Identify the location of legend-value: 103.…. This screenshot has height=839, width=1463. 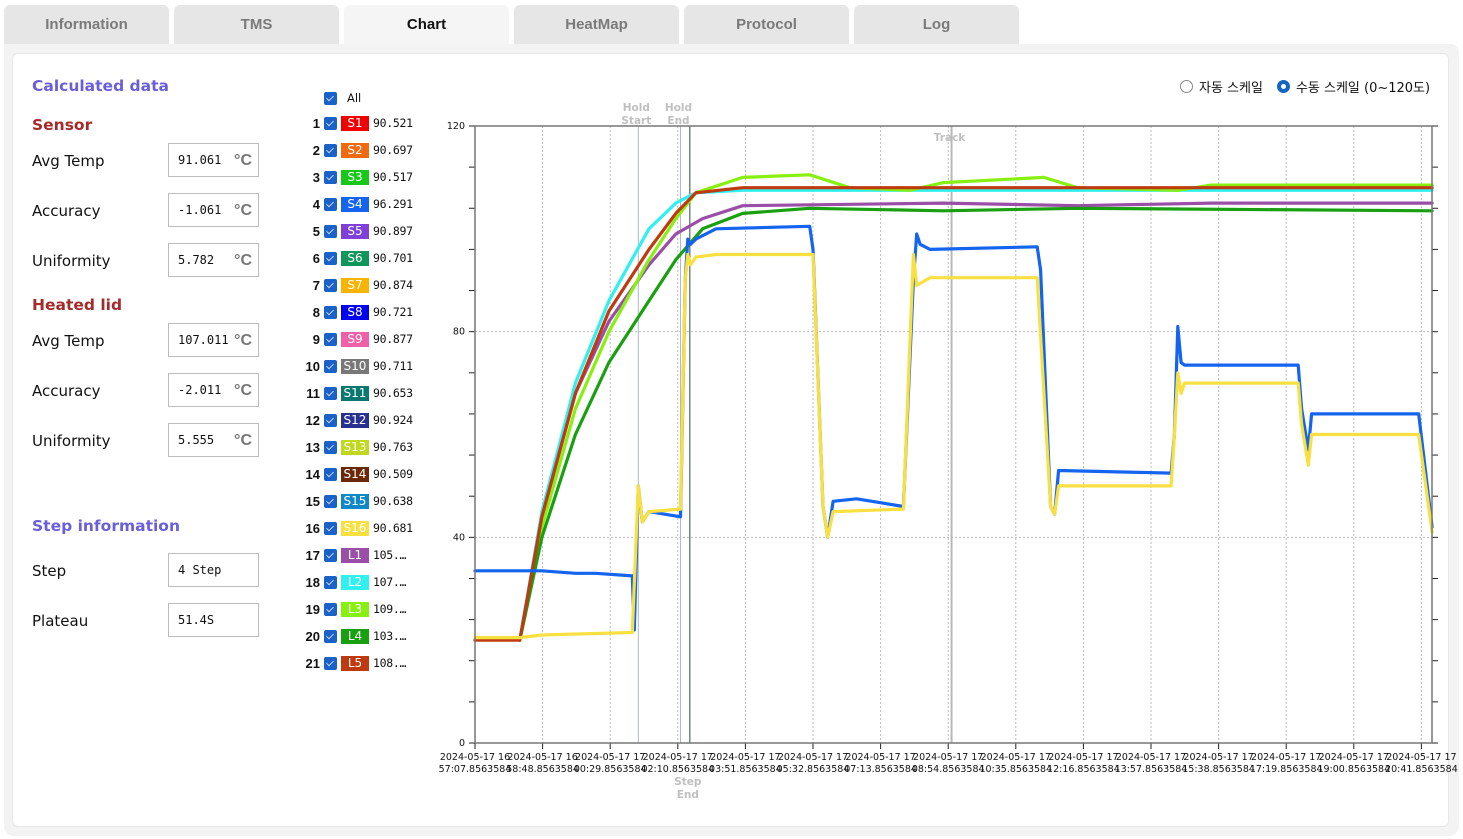
(390, 636).